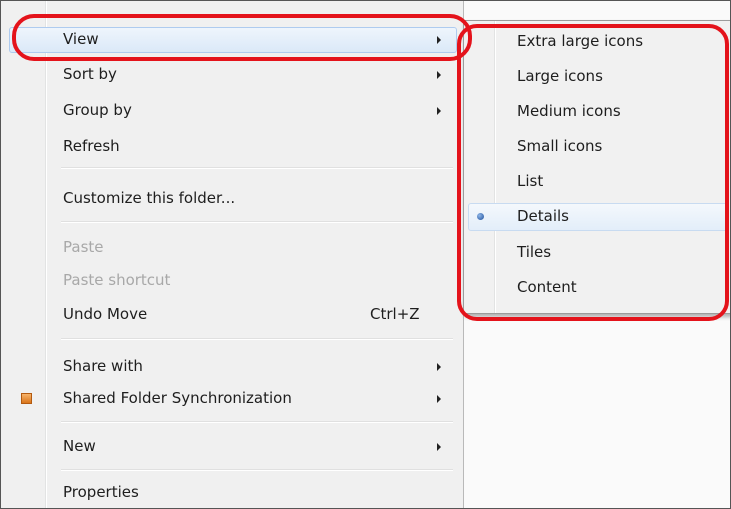 The image size is (731, 509). What do you see at coordinates (90, 74) in the screenshot?
I see `menu-item-label: Sort by` at bounding box center [90, 74].